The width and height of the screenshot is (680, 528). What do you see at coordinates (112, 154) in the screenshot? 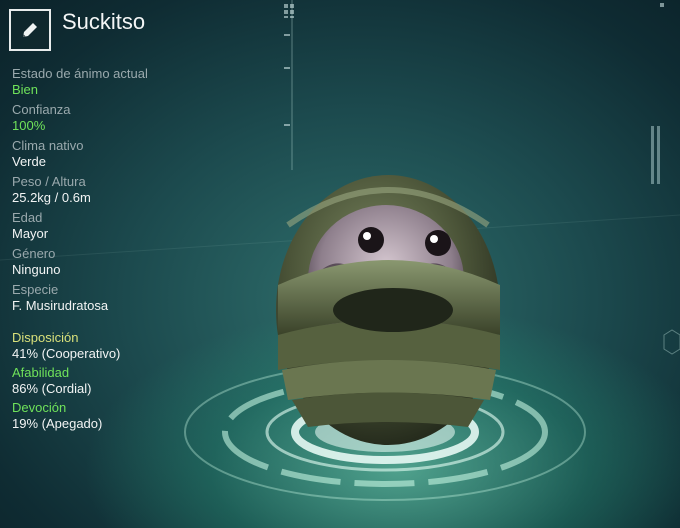
I see `stat-climate: Clima nativo Verde` at bounding box center [112, 154].